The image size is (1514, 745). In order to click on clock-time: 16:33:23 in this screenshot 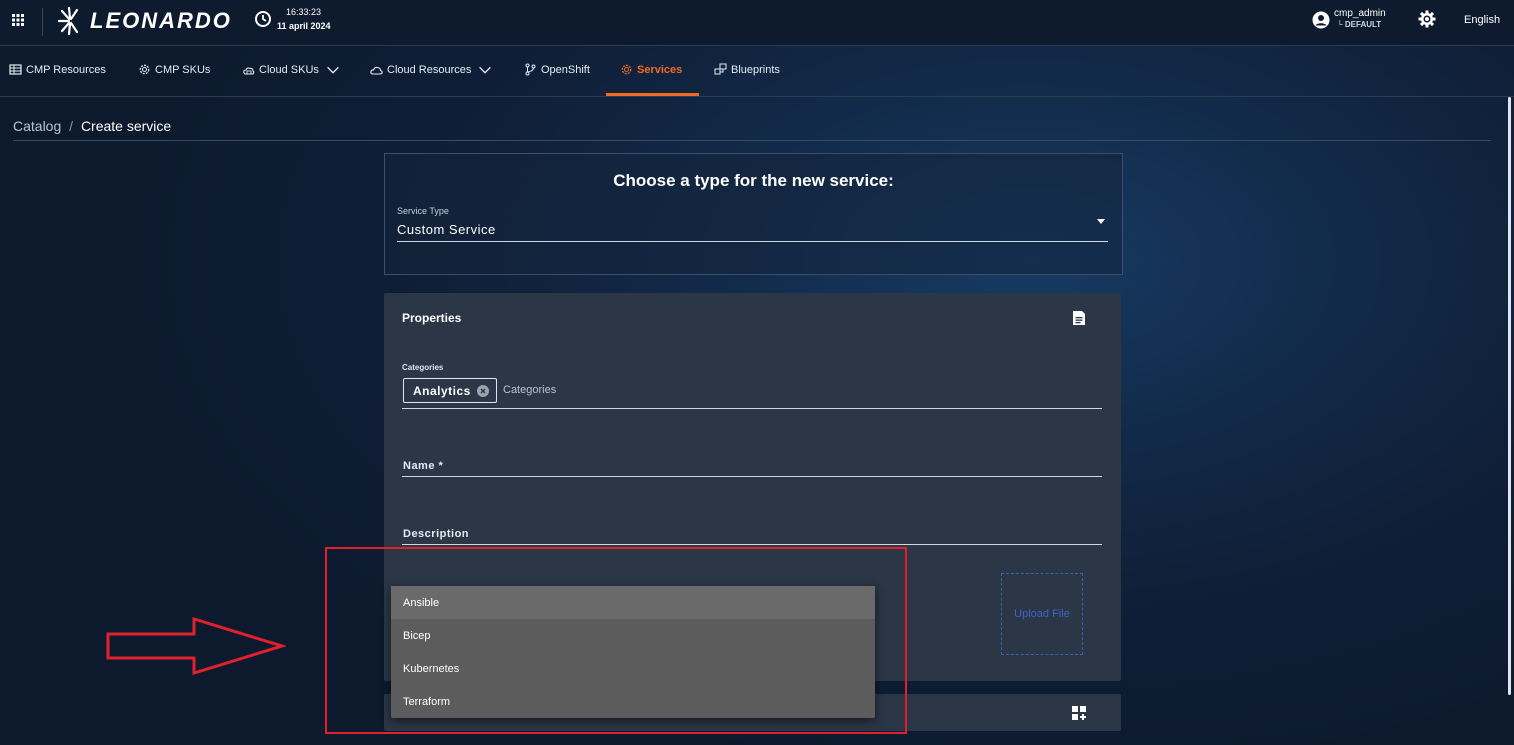, I will do `click(304, 12)`.